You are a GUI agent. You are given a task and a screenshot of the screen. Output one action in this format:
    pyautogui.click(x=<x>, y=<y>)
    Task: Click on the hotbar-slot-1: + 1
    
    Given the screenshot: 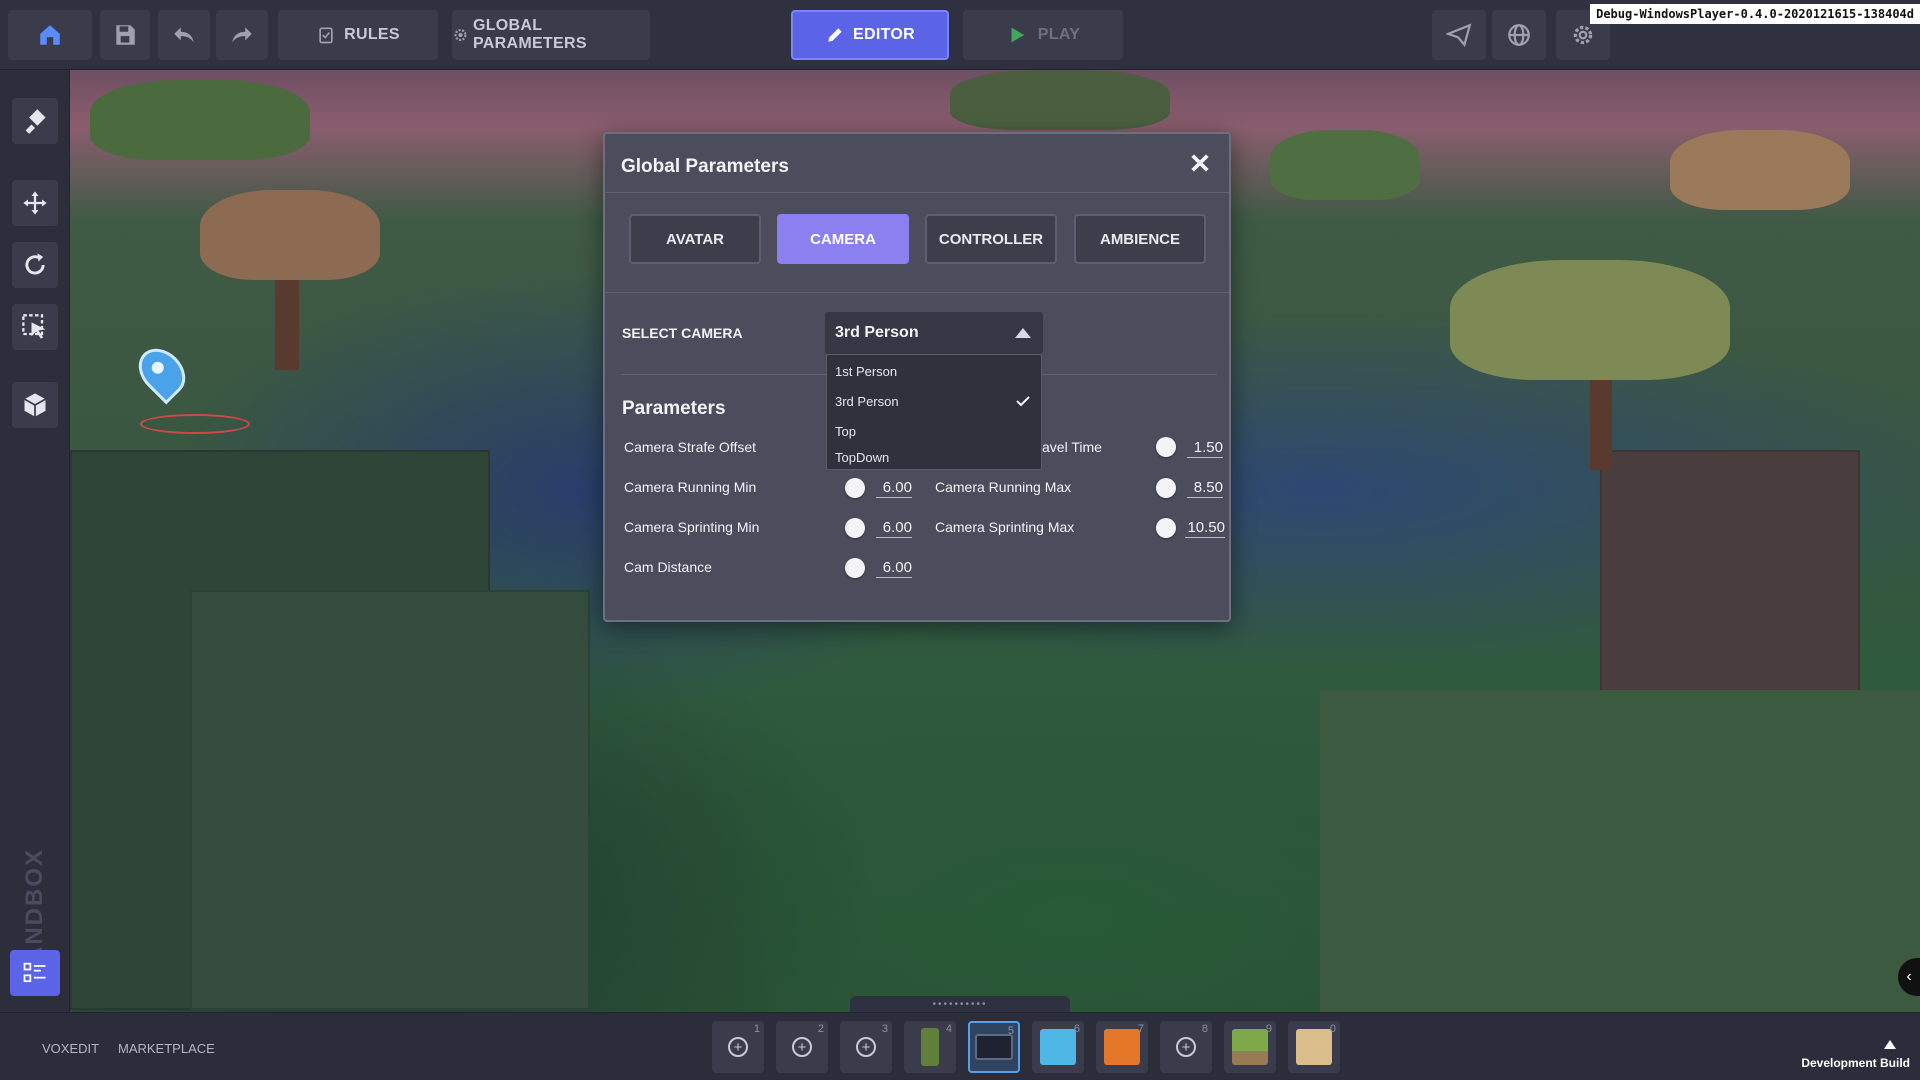 What is the action you would take?
    pyautogui.click(x=738, y=1047)
    